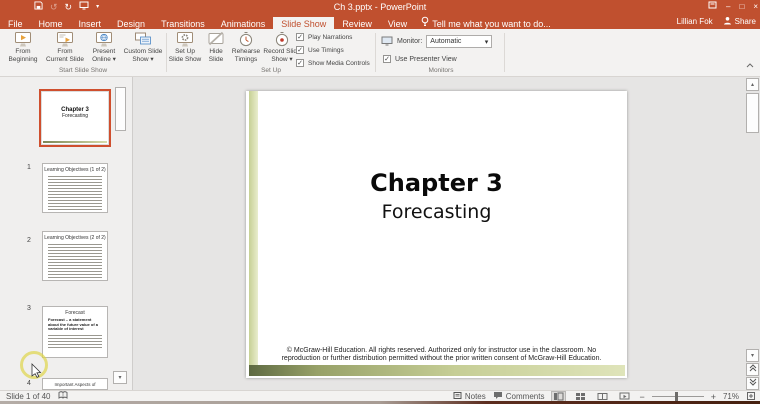 This screenshot has width=760, height=404. What do you see at coordinates (65, 39) in the screenshot?
I see `play-from-current-icon` at bounding box center [65, 39].